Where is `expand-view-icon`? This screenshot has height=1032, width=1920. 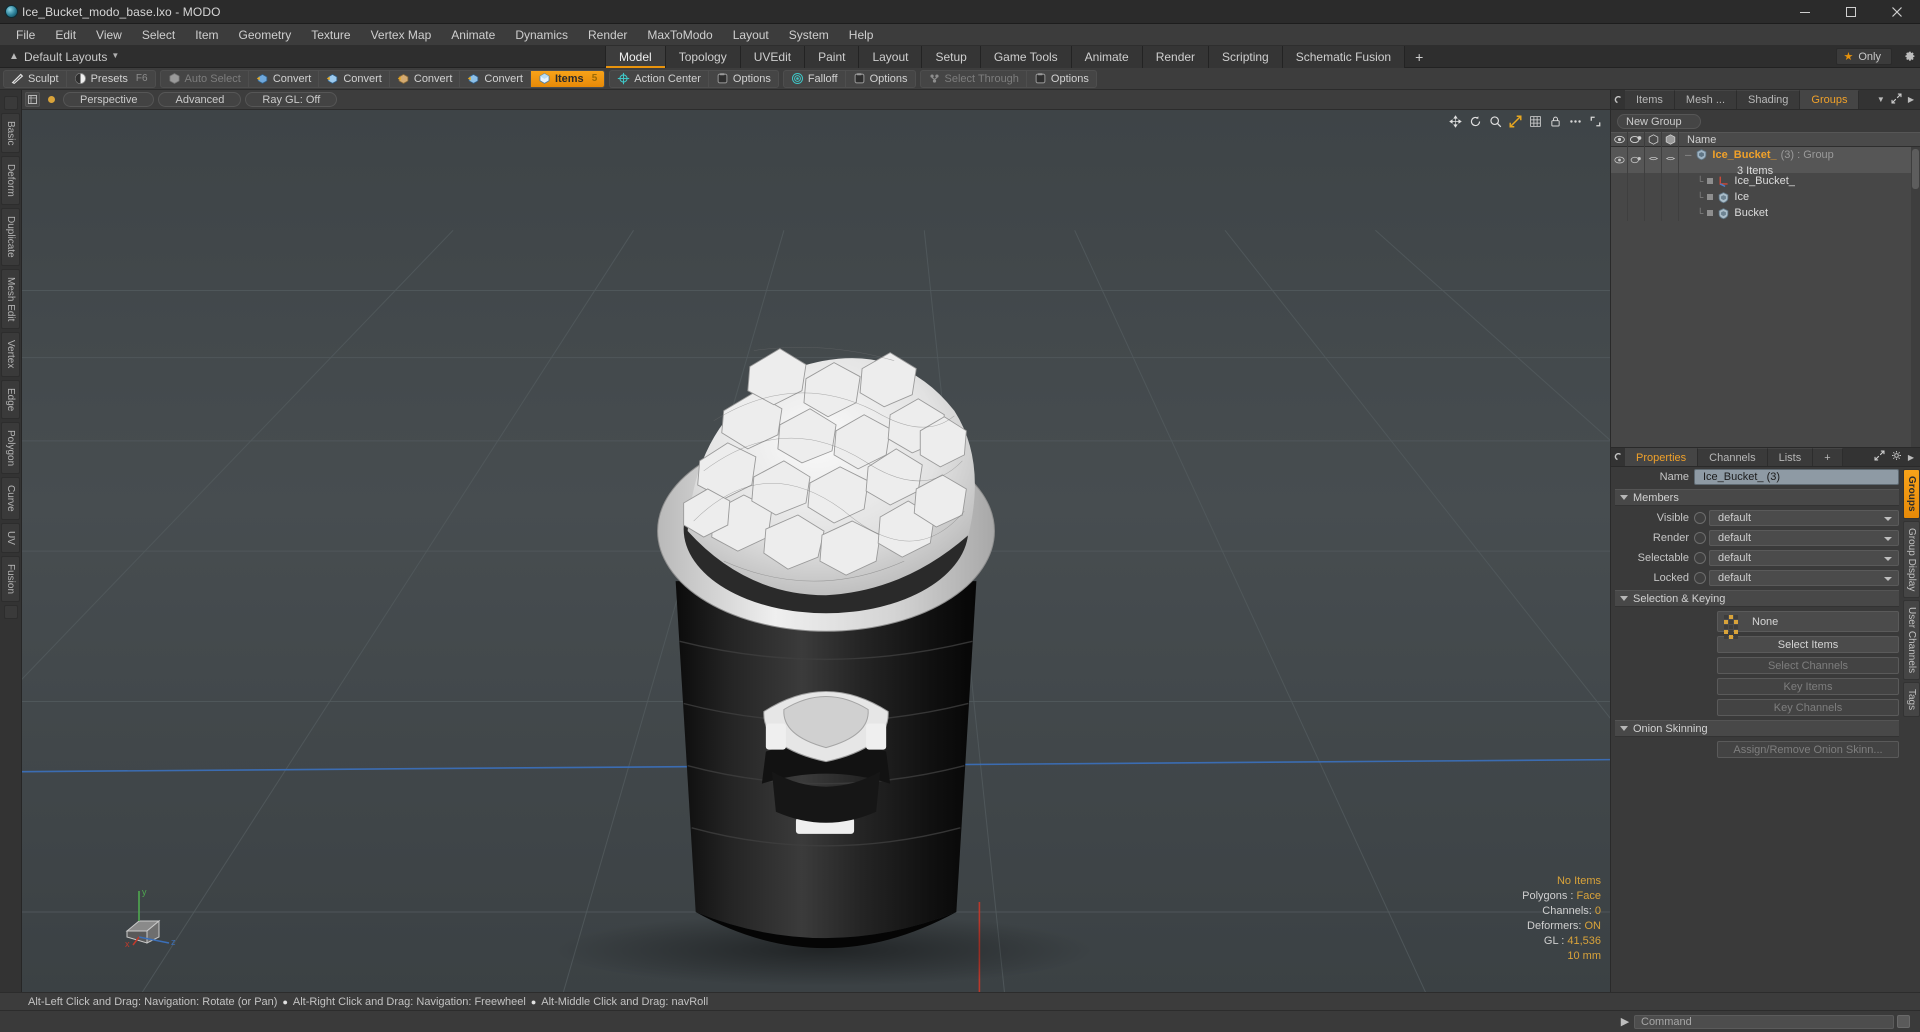 expand-view-icon is located at coordinates (1595, 124).